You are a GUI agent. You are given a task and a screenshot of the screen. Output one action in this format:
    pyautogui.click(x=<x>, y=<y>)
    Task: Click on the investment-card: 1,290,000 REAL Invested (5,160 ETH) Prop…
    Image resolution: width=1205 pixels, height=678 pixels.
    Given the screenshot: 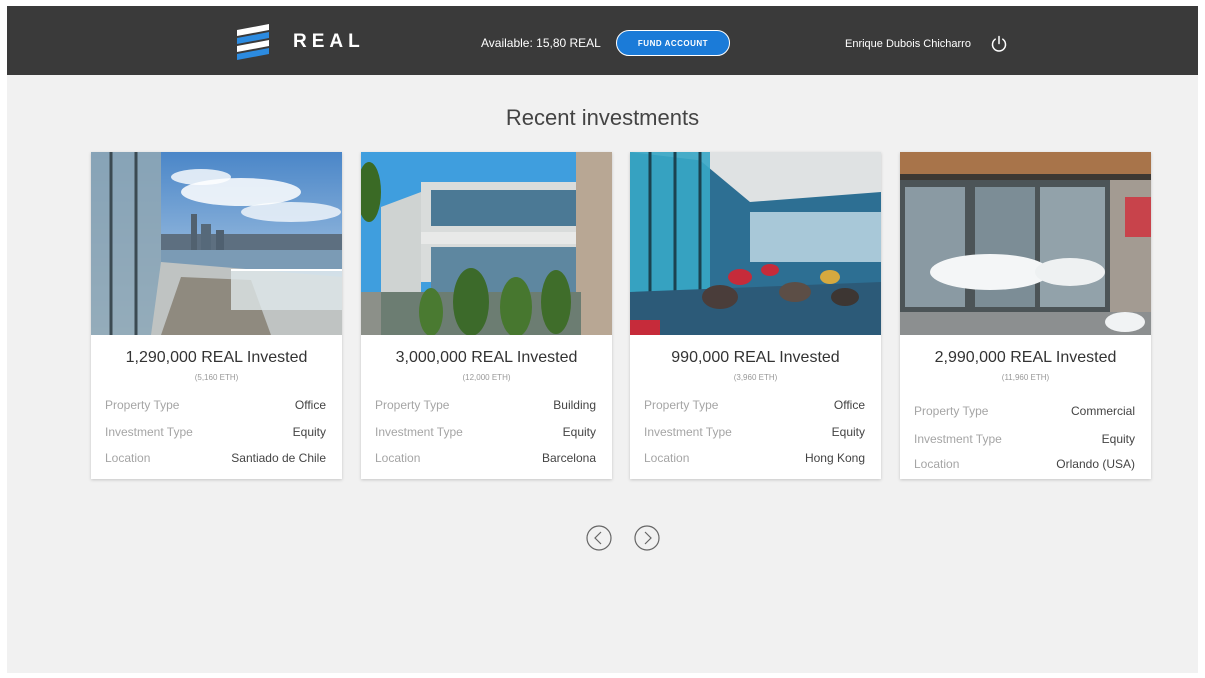 What is the action you would take?
    pyautogui.click(x=216, y=315)
    